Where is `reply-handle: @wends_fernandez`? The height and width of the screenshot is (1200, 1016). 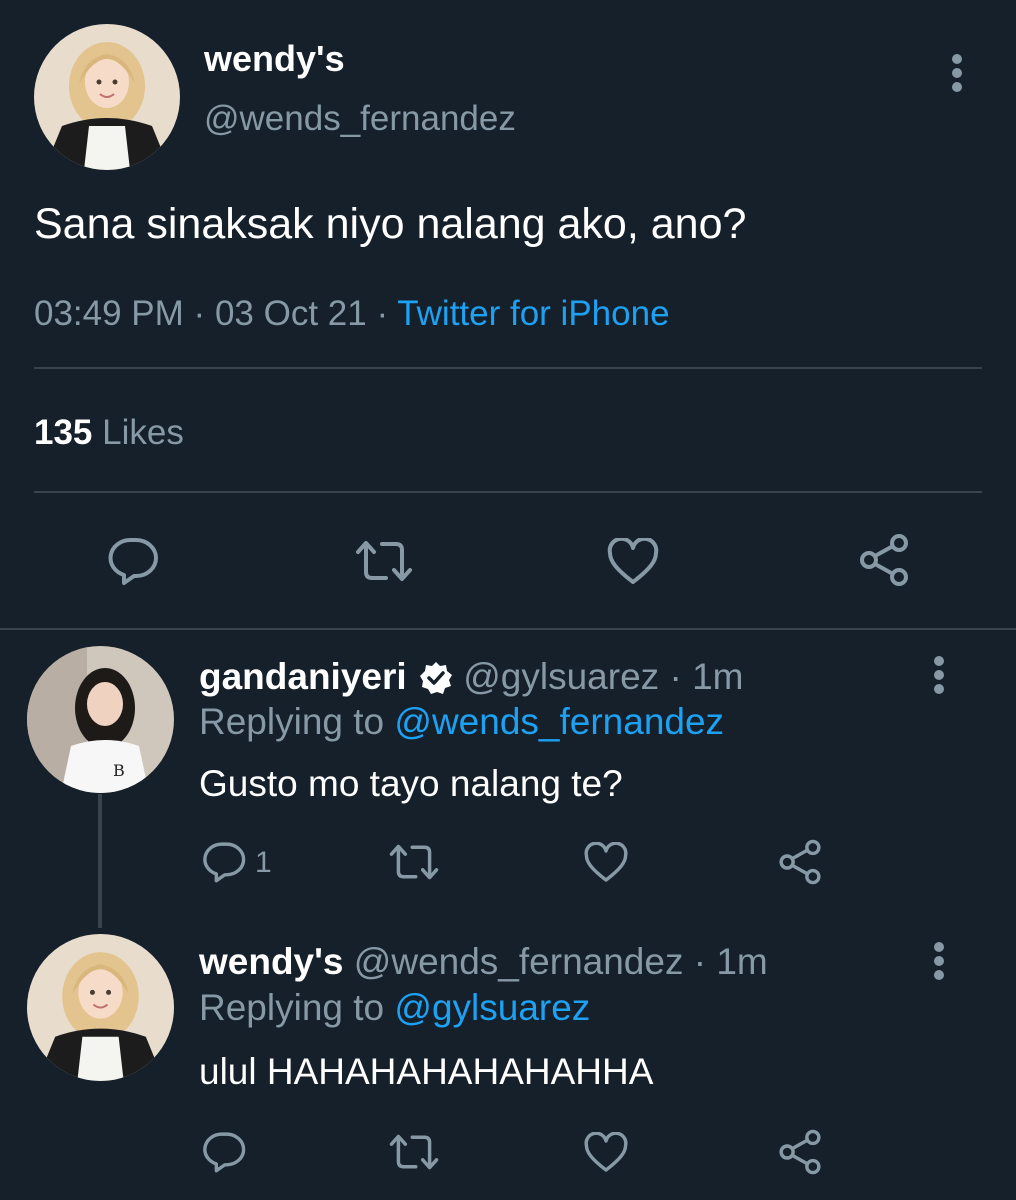
reply-handle: @wends_fernandez is located at coordinates (519, 961).